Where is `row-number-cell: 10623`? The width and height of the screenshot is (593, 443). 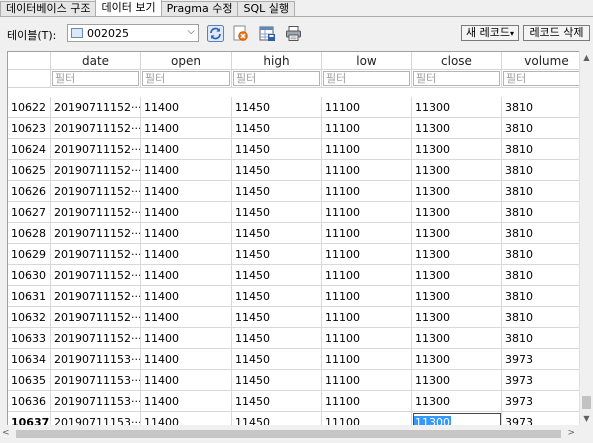 row-number-cell: 10623 is located at coordinates (29, 128).